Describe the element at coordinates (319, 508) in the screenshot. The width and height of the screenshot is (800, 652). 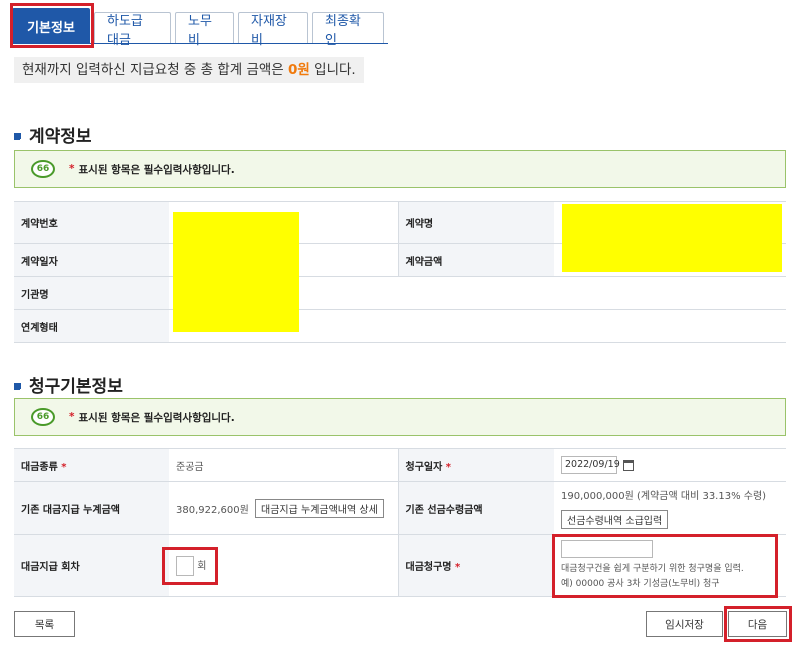
I see `cumulative-detail-button: 대금지급 누계금액내역 상세` at that location.